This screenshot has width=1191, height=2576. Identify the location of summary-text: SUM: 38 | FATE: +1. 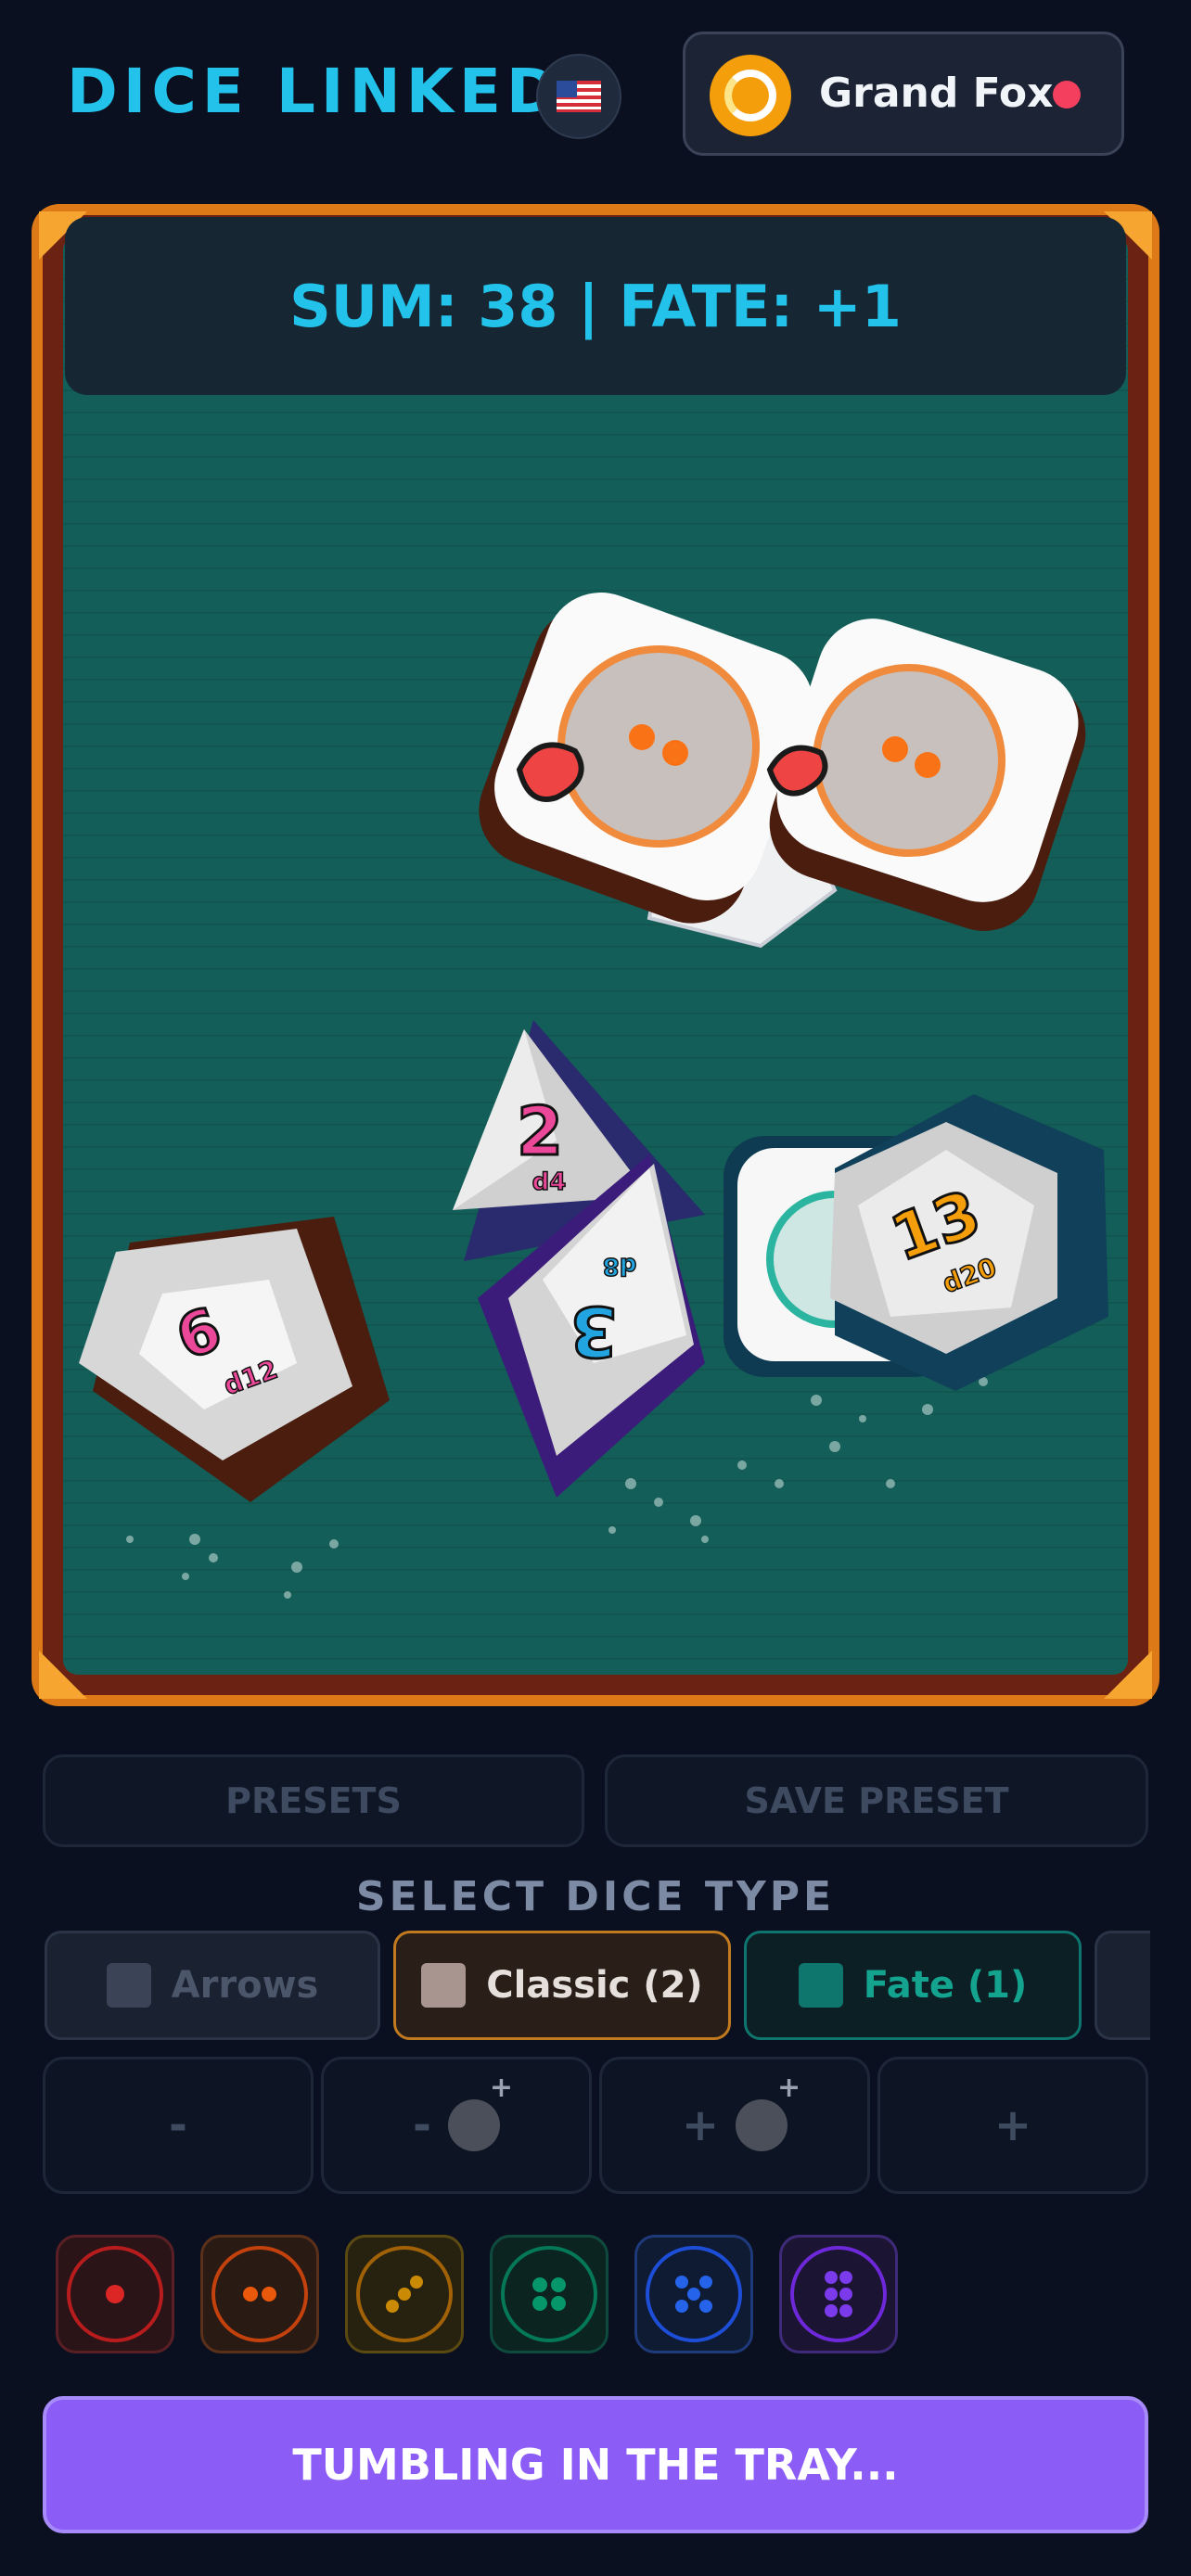
(595, 306).